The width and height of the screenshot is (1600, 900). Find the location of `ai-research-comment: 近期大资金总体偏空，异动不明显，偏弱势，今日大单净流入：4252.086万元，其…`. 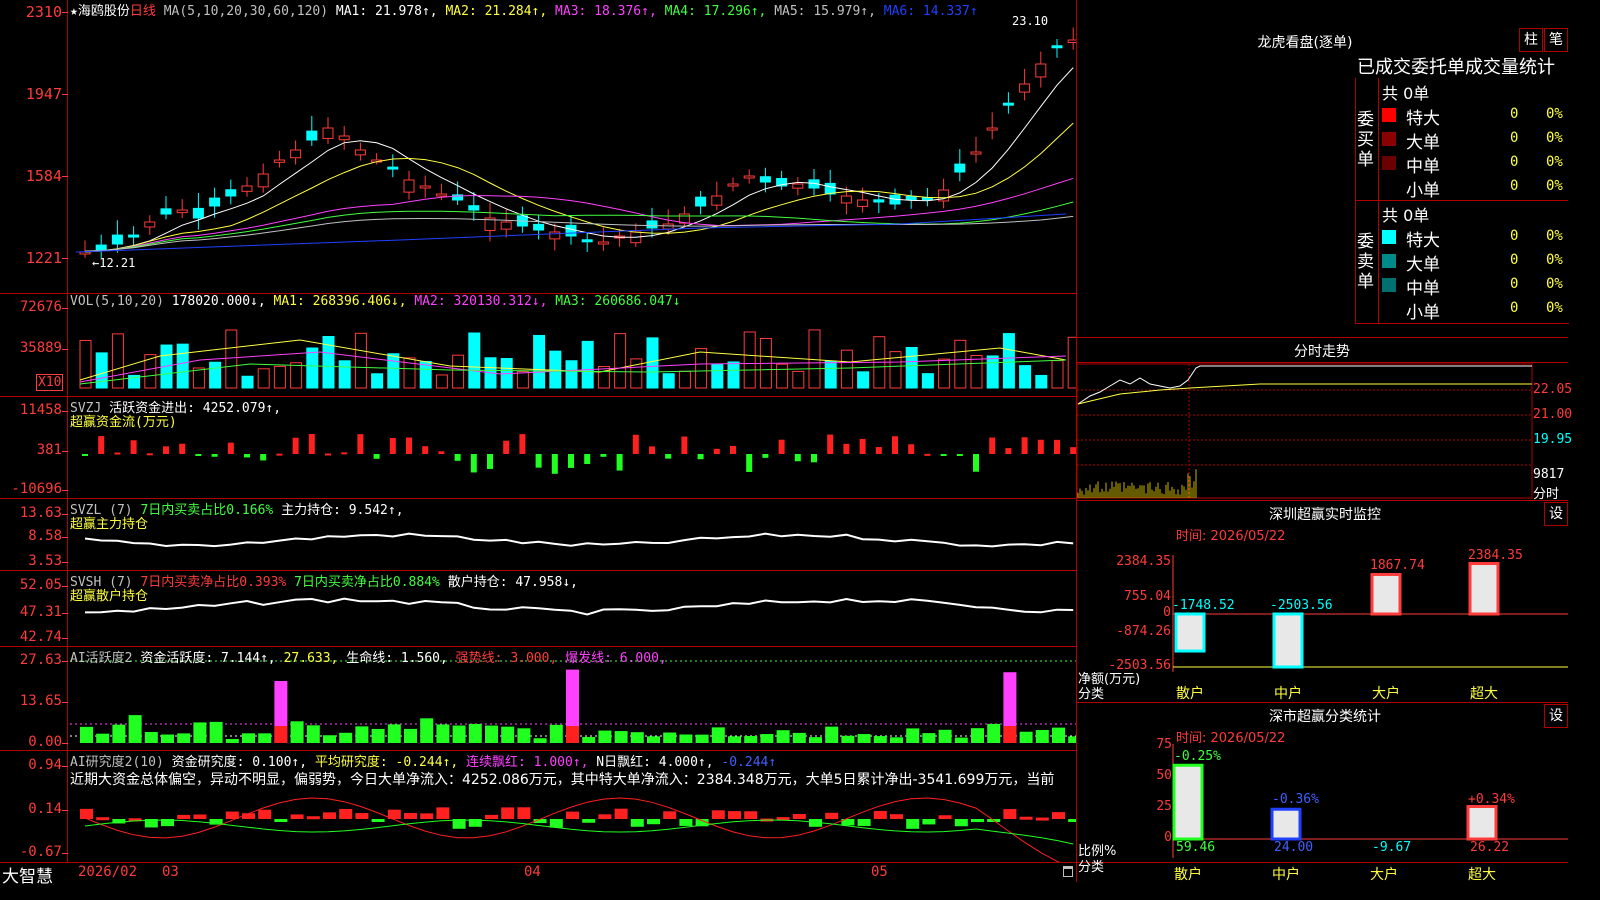

ai-research-comment: 近期大资金总体偏空，异动不明显，偏弱势，今日大单净流入：4252.086万元，其… is located at coordinates (562, 780).